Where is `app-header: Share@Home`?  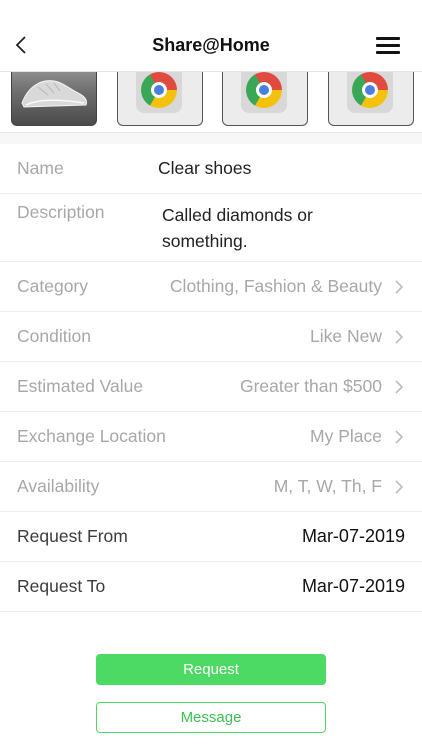
app-header: Share@Home is located at coordinates (211, 36).